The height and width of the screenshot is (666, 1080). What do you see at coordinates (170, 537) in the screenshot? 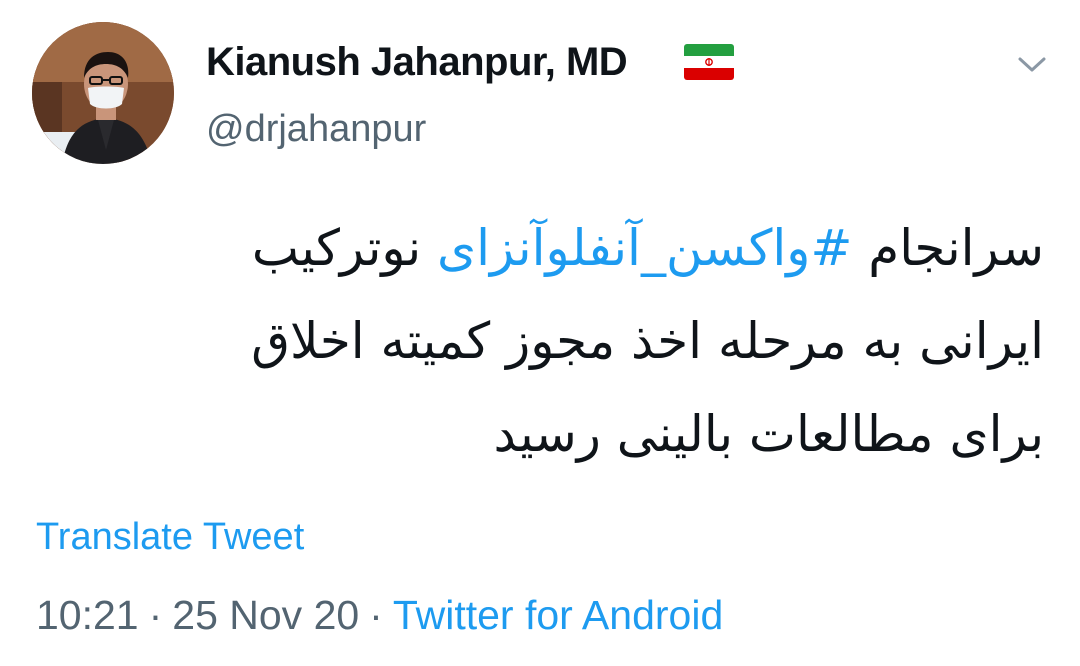
I see `translate-tweet-link: Translate Tweet` at bounding box center [170, 537].